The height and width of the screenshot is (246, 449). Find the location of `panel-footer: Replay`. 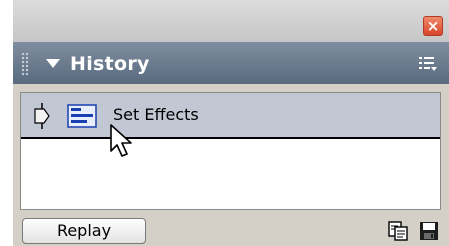

panel-footer: Replay is located at coordinates (231, 229).